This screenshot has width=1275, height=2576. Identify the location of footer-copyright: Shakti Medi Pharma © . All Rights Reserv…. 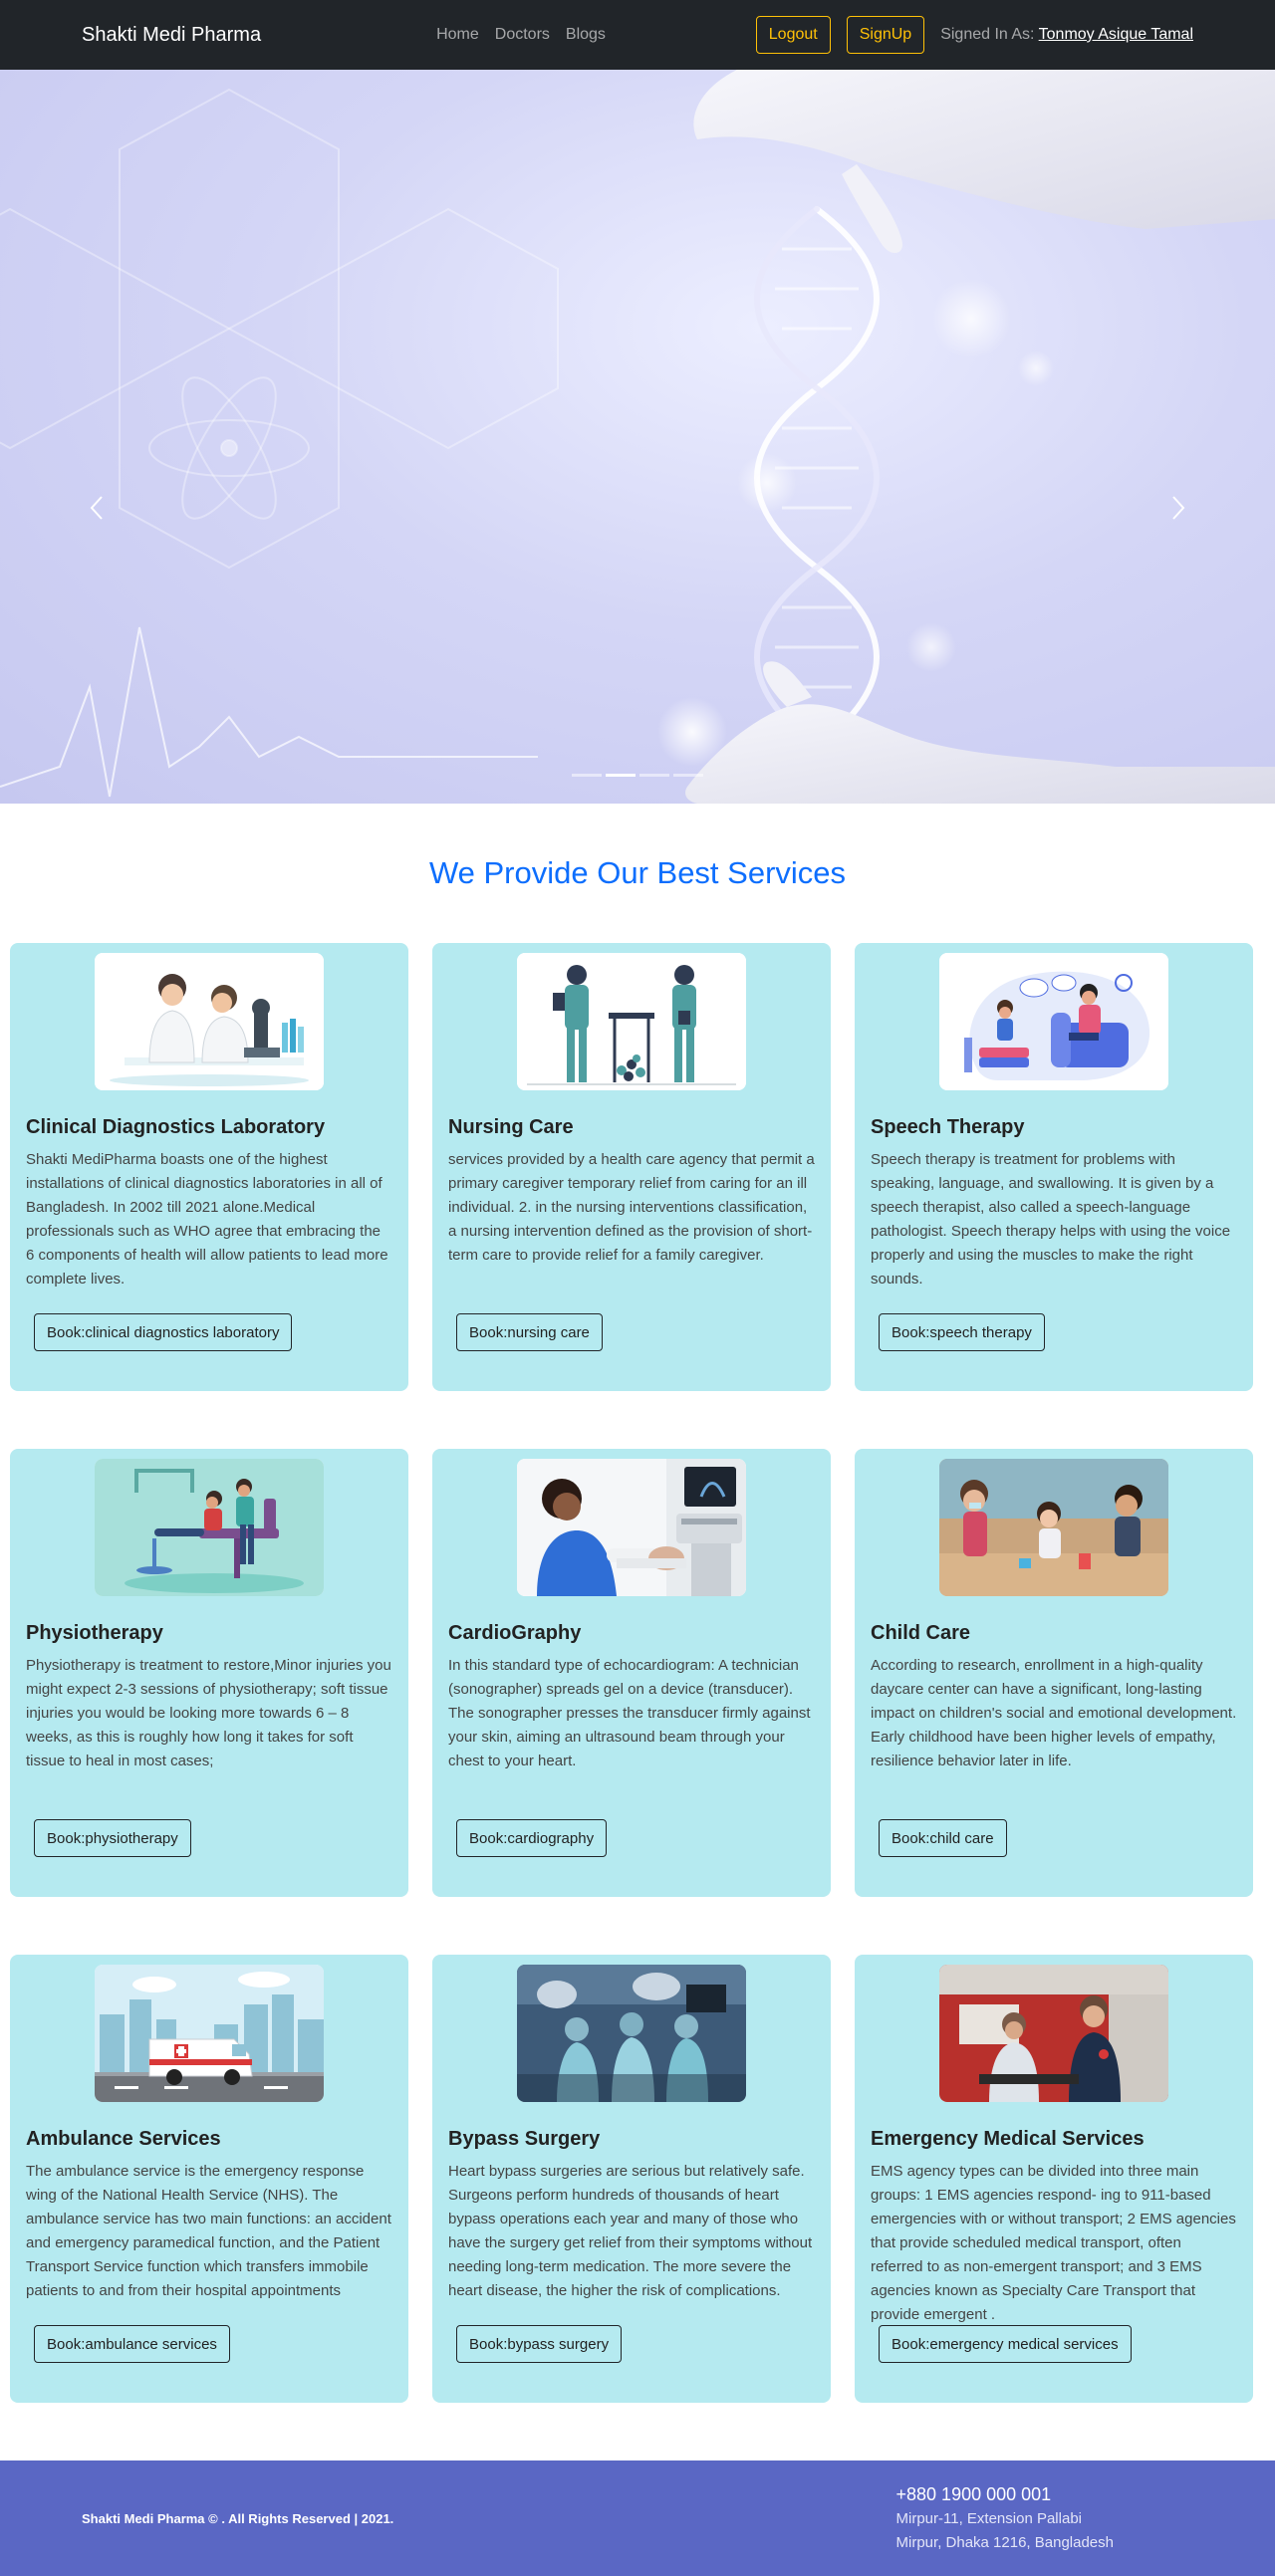
(238, 2518).